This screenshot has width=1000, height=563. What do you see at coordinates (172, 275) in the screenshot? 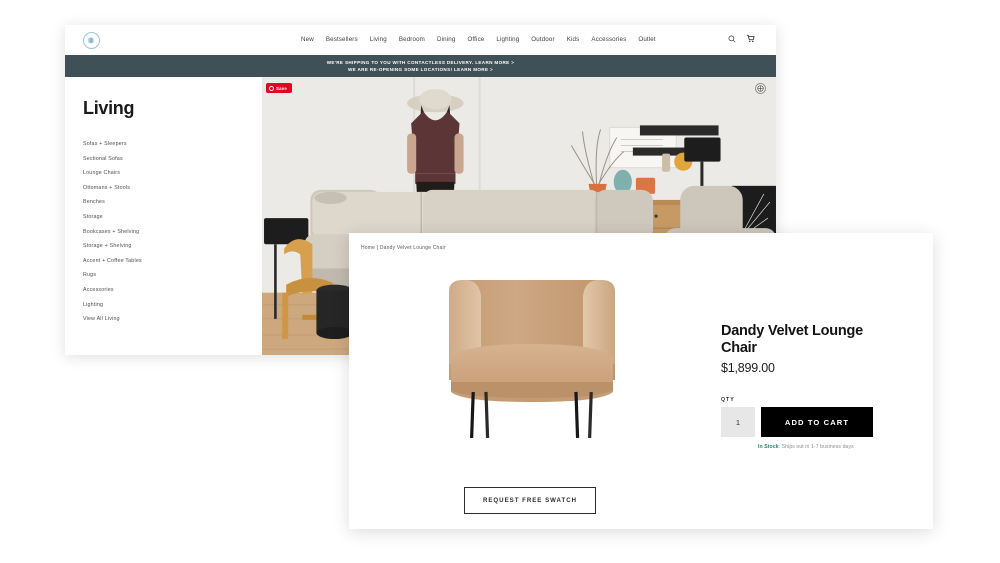
I see `sidebar-item-rugs: Rugs` at bounding box center [172, 275].